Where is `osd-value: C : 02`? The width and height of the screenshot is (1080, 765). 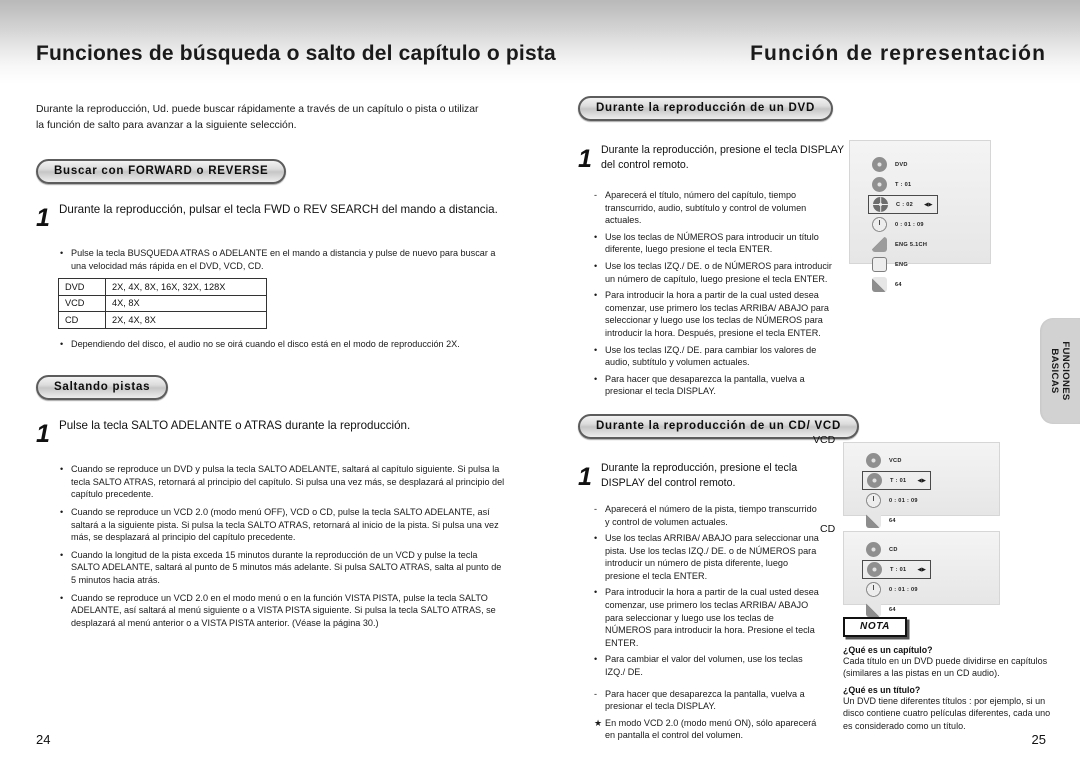 osd-value: C : 02 is located at coordinates (905, 204).